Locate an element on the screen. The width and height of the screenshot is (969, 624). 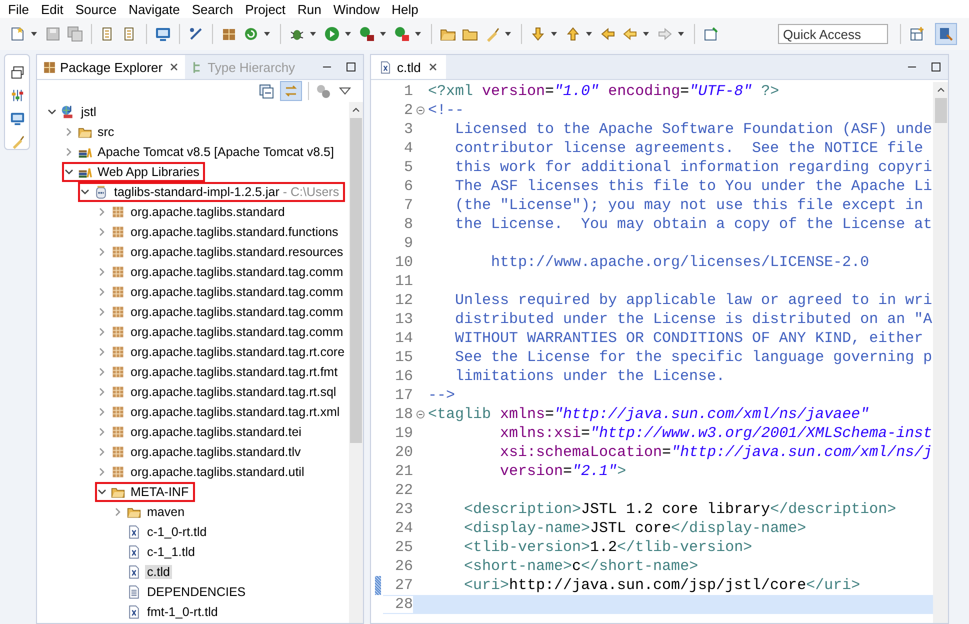
java-perspective-button is located at coordinates (946, 34).